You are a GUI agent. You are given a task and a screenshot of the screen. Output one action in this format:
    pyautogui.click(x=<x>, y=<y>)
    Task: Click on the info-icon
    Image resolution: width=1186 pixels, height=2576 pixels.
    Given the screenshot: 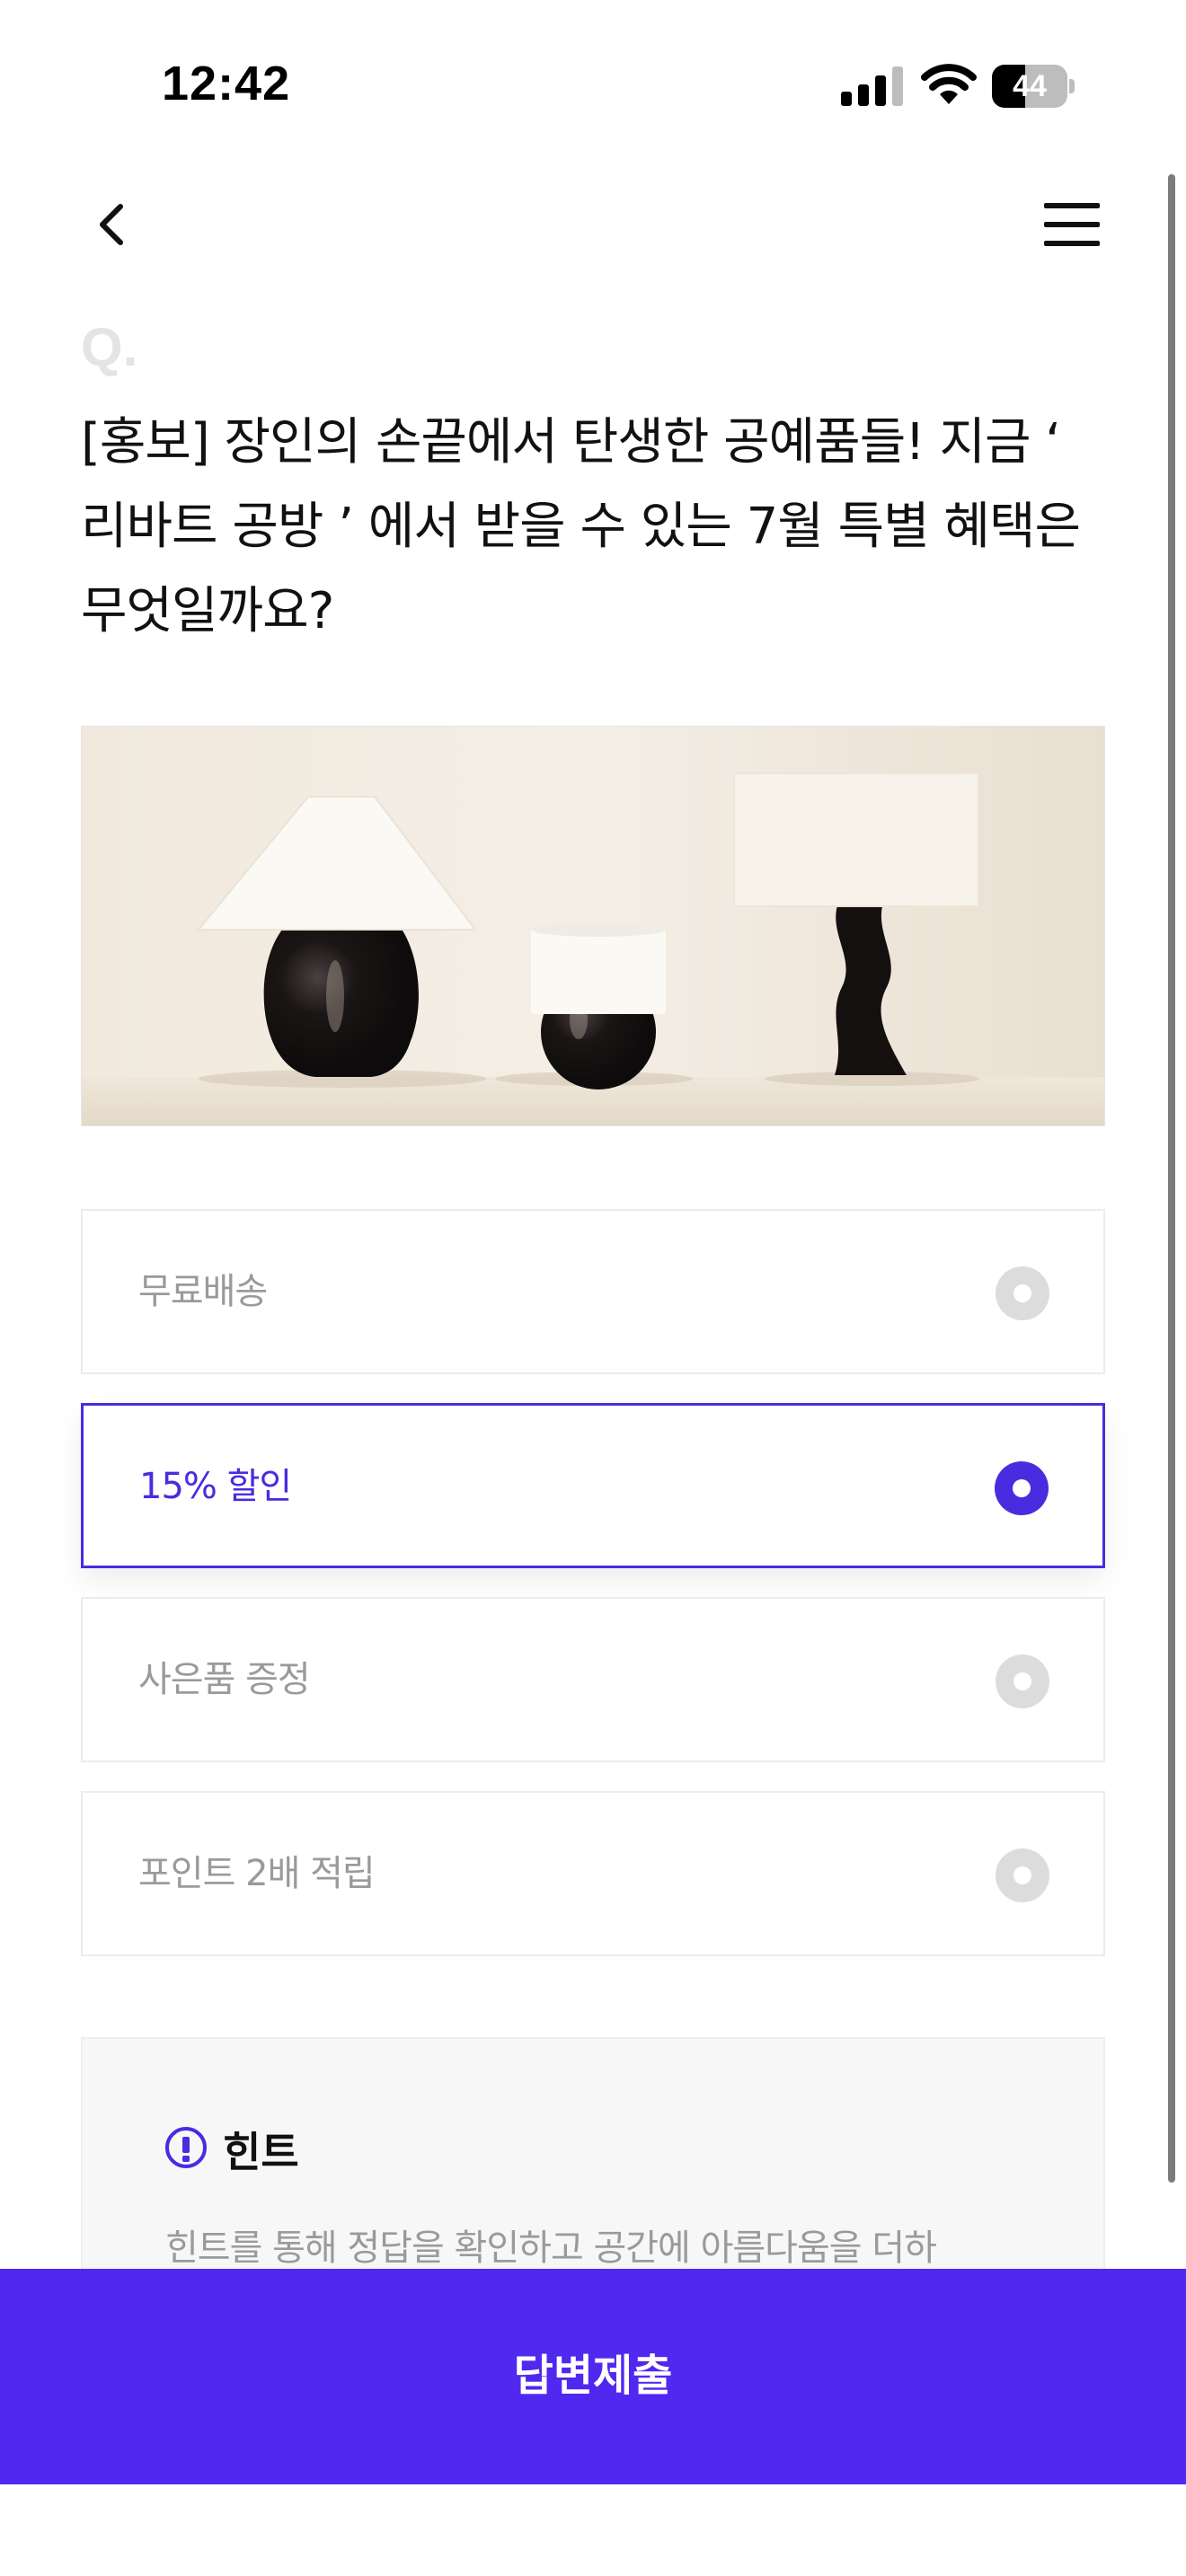 What is the action you would take?
    pyautogui.click(x=186, y=2147)
    